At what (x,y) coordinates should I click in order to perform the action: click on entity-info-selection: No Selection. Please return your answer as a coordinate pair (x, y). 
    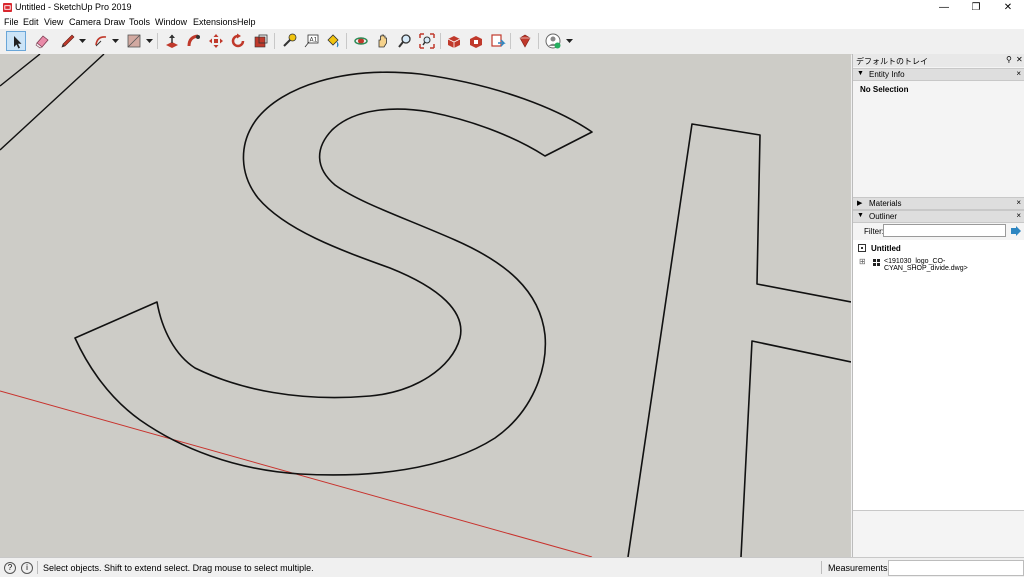
    Looking at the image, I should click on (884, 89).